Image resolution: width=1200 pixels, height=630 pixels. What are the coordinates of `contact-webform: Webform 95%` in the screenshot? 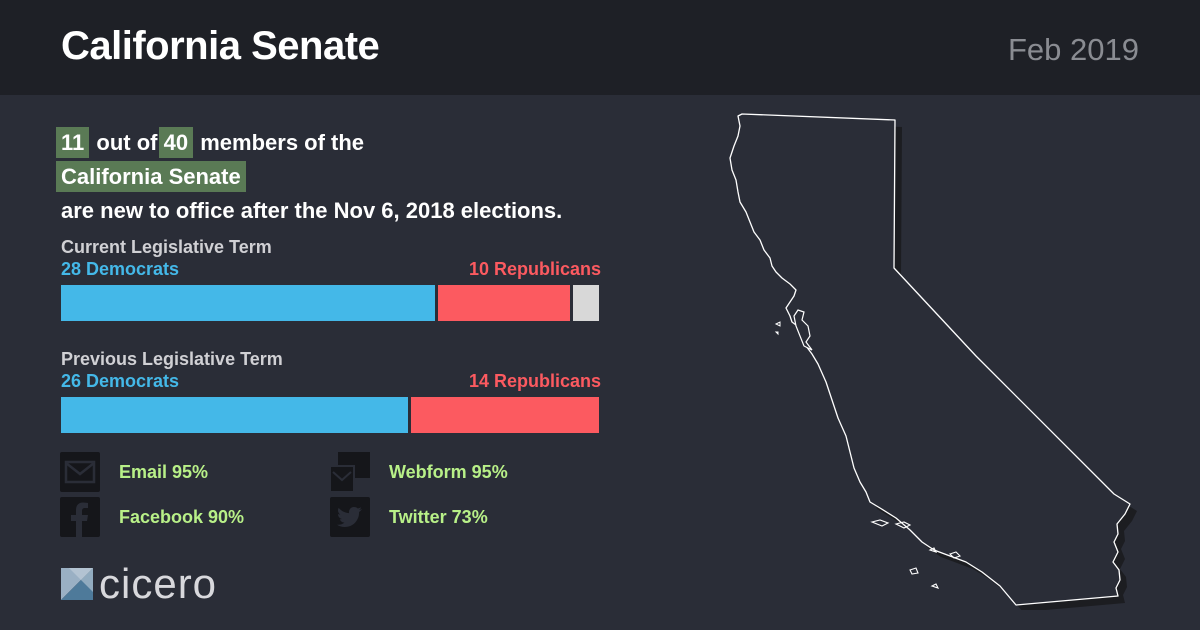 It's located at (419, 472).